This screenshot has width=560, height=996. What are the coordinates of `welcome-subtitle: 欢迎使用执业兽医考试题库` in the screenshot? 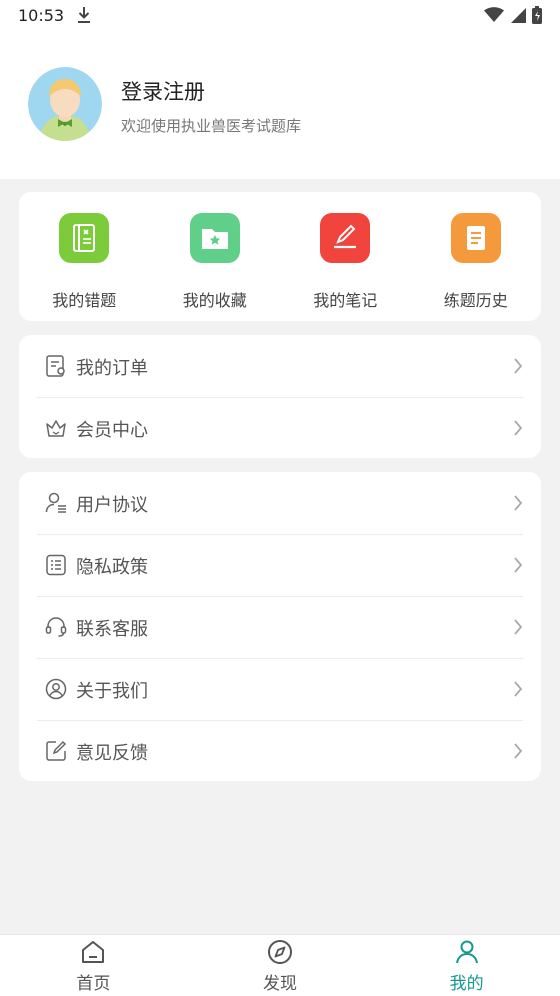 It's located at (211, 126).